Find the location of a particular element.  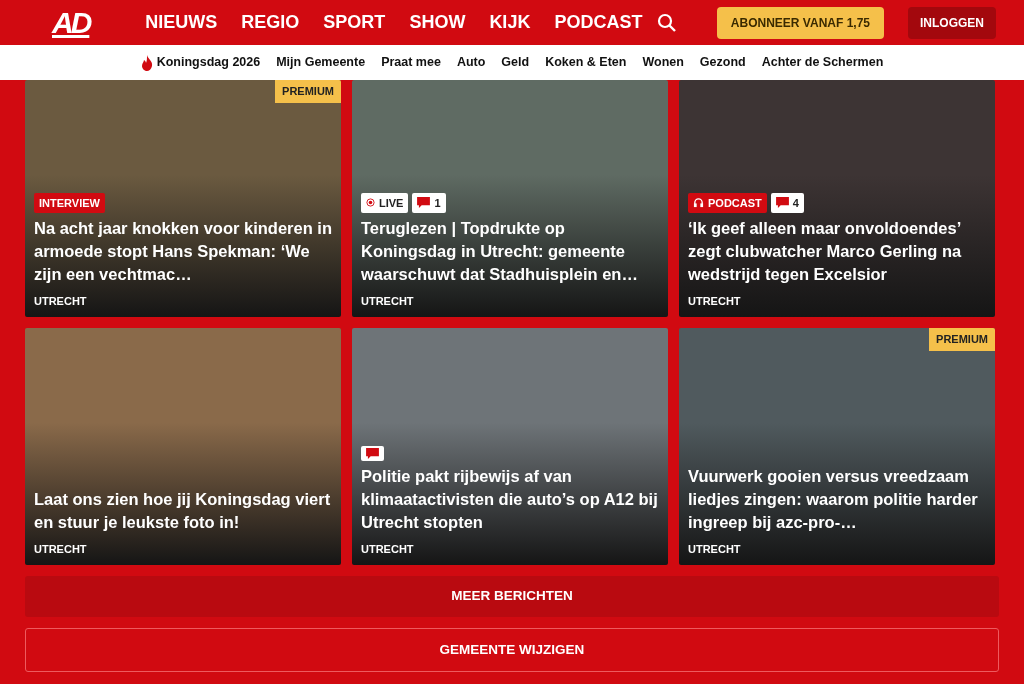

article-tag: LIVE is located at coordinates (385, 203).